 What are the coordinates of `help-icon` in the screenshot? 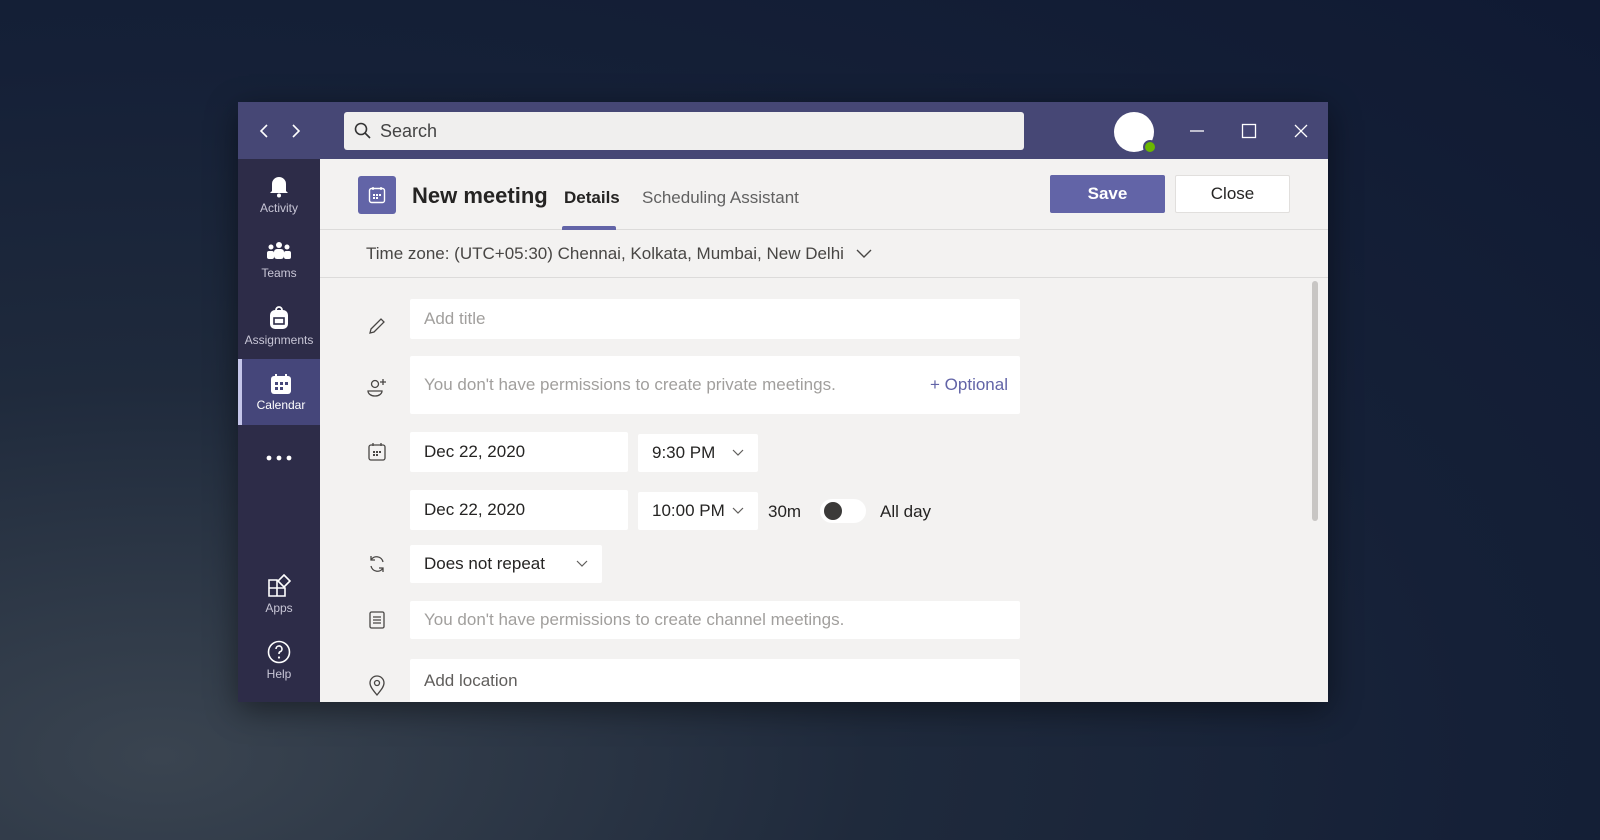 It's located at (279, 651).